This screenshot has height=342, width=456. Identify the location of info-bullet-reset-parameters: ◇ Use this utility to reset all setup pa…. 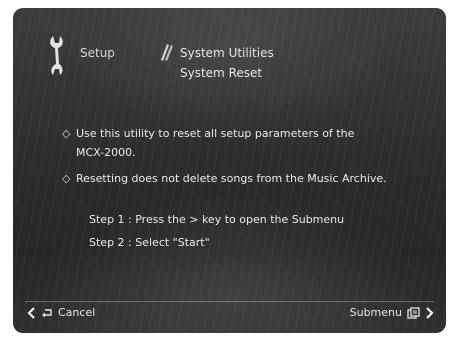
(232, 143).